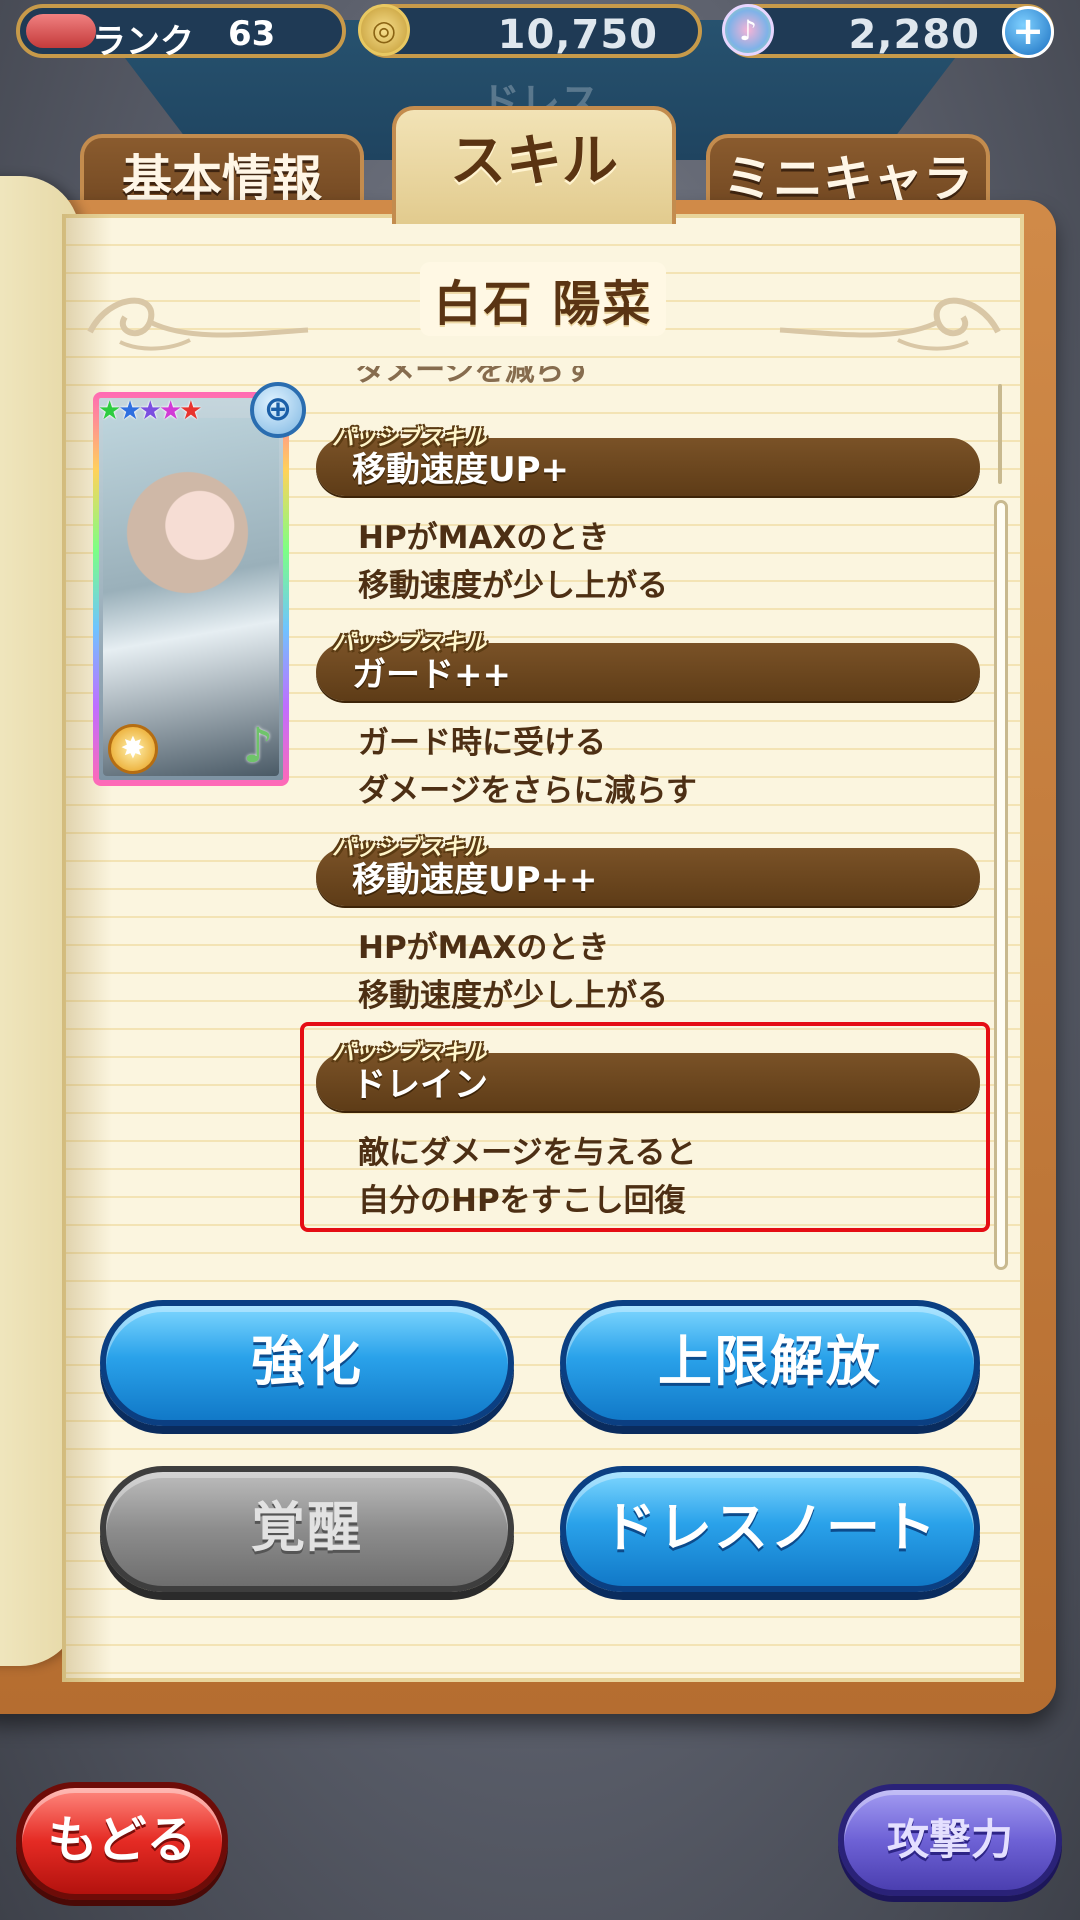  Describe the element at coordinates (133, 749) in the screenshot. I see `sun-attribute-icon: ✸` at that location.